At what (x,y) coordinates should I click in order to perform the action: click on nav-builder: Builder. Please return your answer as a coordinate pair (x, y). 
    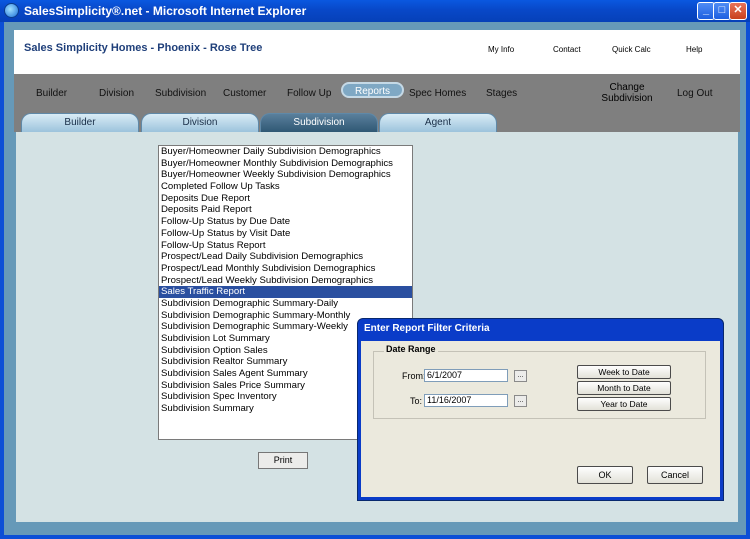
    Looking at the image, I should click on (51, 93).